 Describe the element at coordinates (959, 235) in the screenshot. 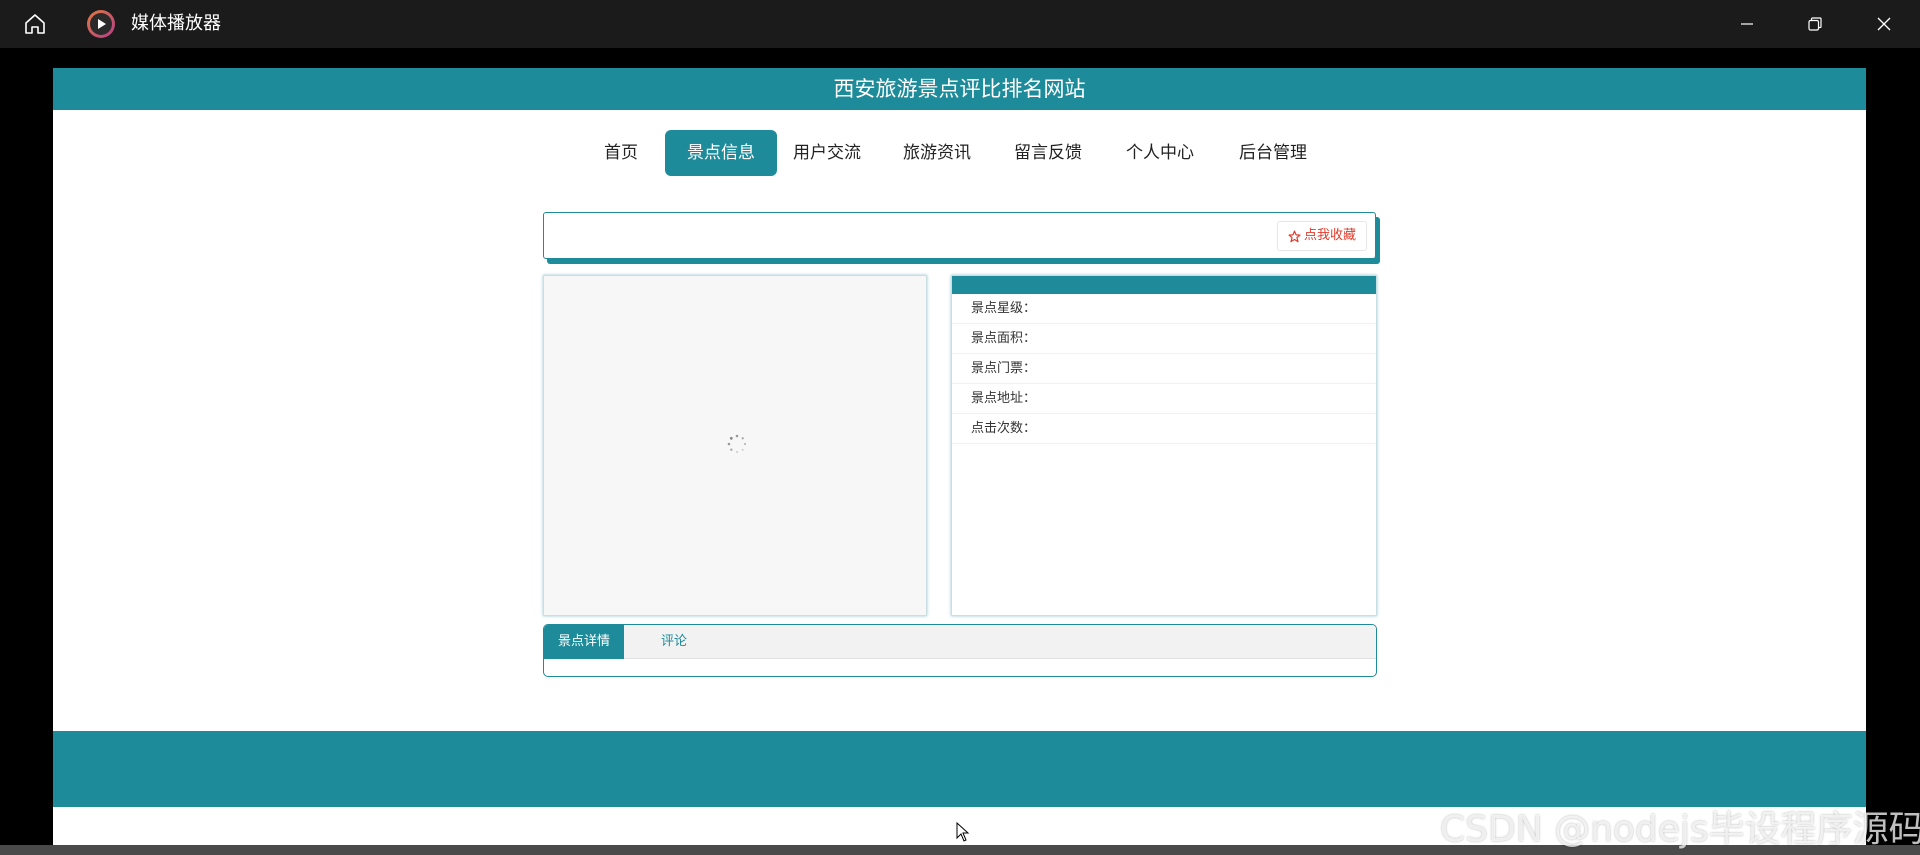

I see `title-bar: 点我收藏` at that location.